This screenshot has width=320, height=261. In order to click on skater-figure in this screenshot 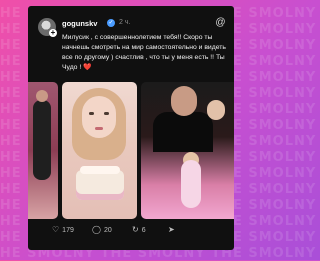, I will do `click(42, 140)`.